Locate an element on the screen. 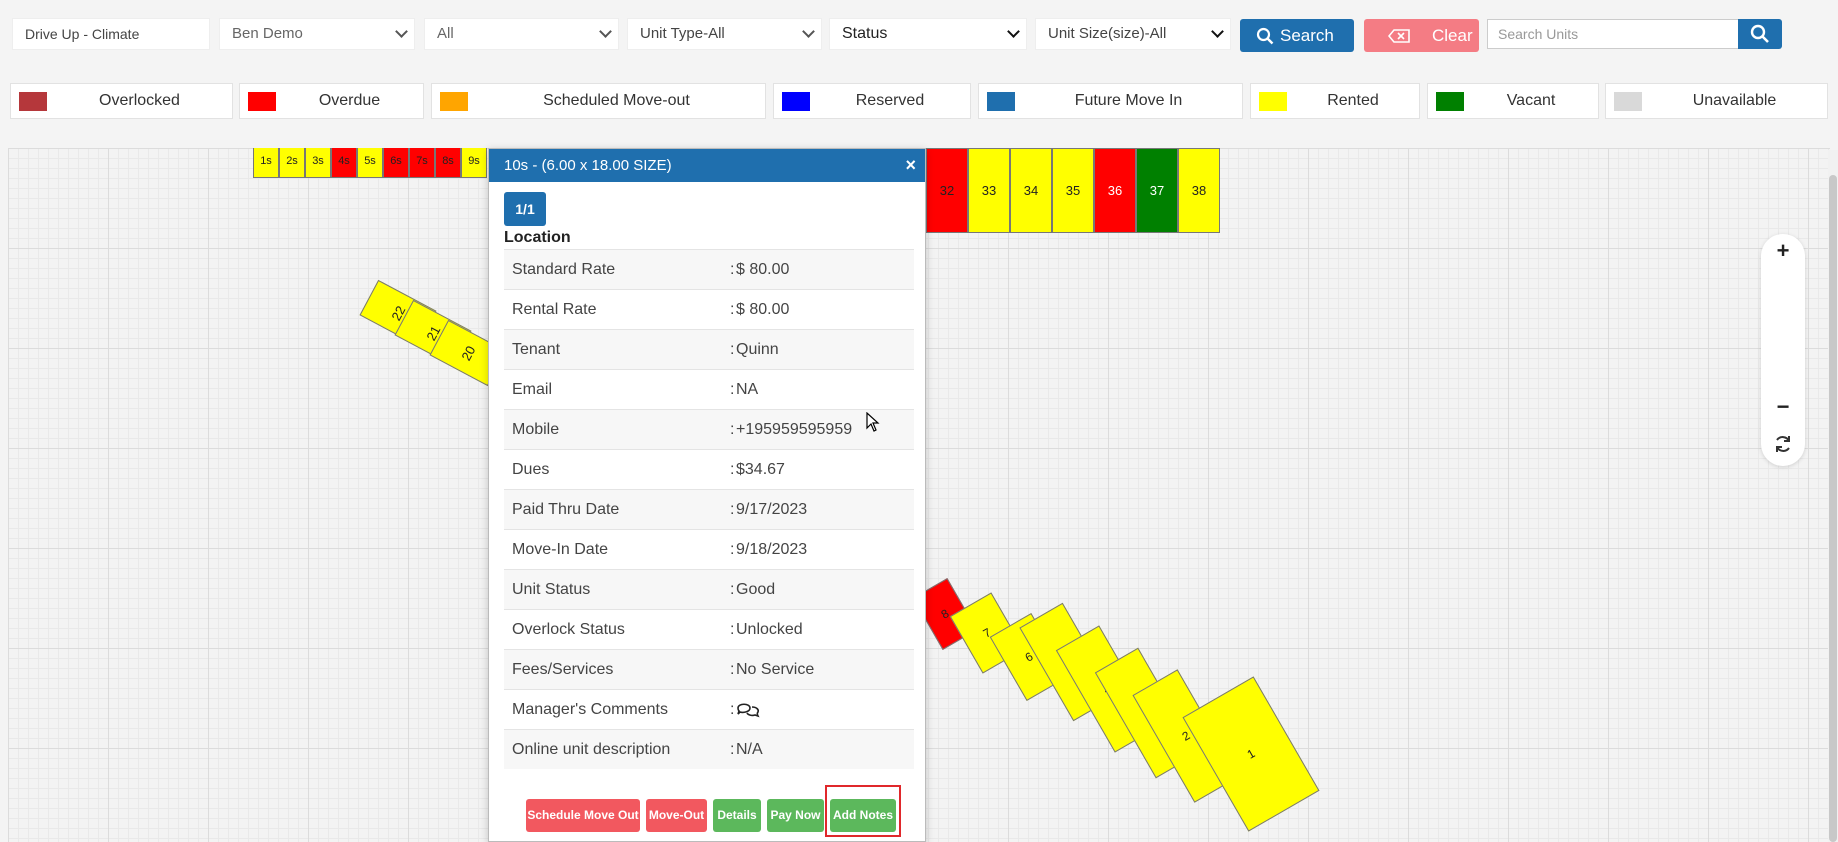  status-select-value: Status is located at coordinates (865, 33).